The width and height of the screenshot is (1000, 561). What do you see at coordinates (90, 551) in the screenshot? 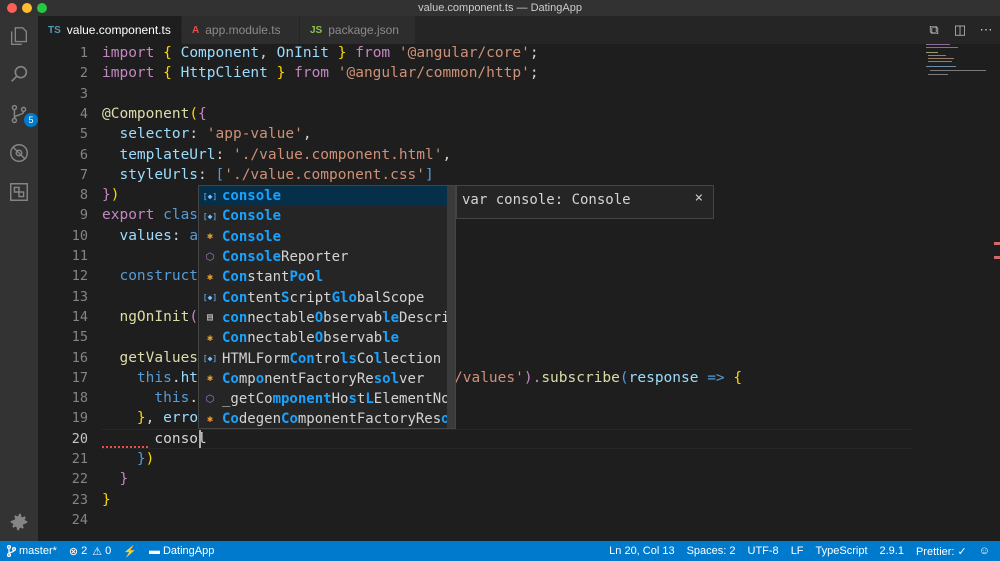
I see `problems-status: ⊗ 2 ⚠ 0` at bounding box center [90, 551].